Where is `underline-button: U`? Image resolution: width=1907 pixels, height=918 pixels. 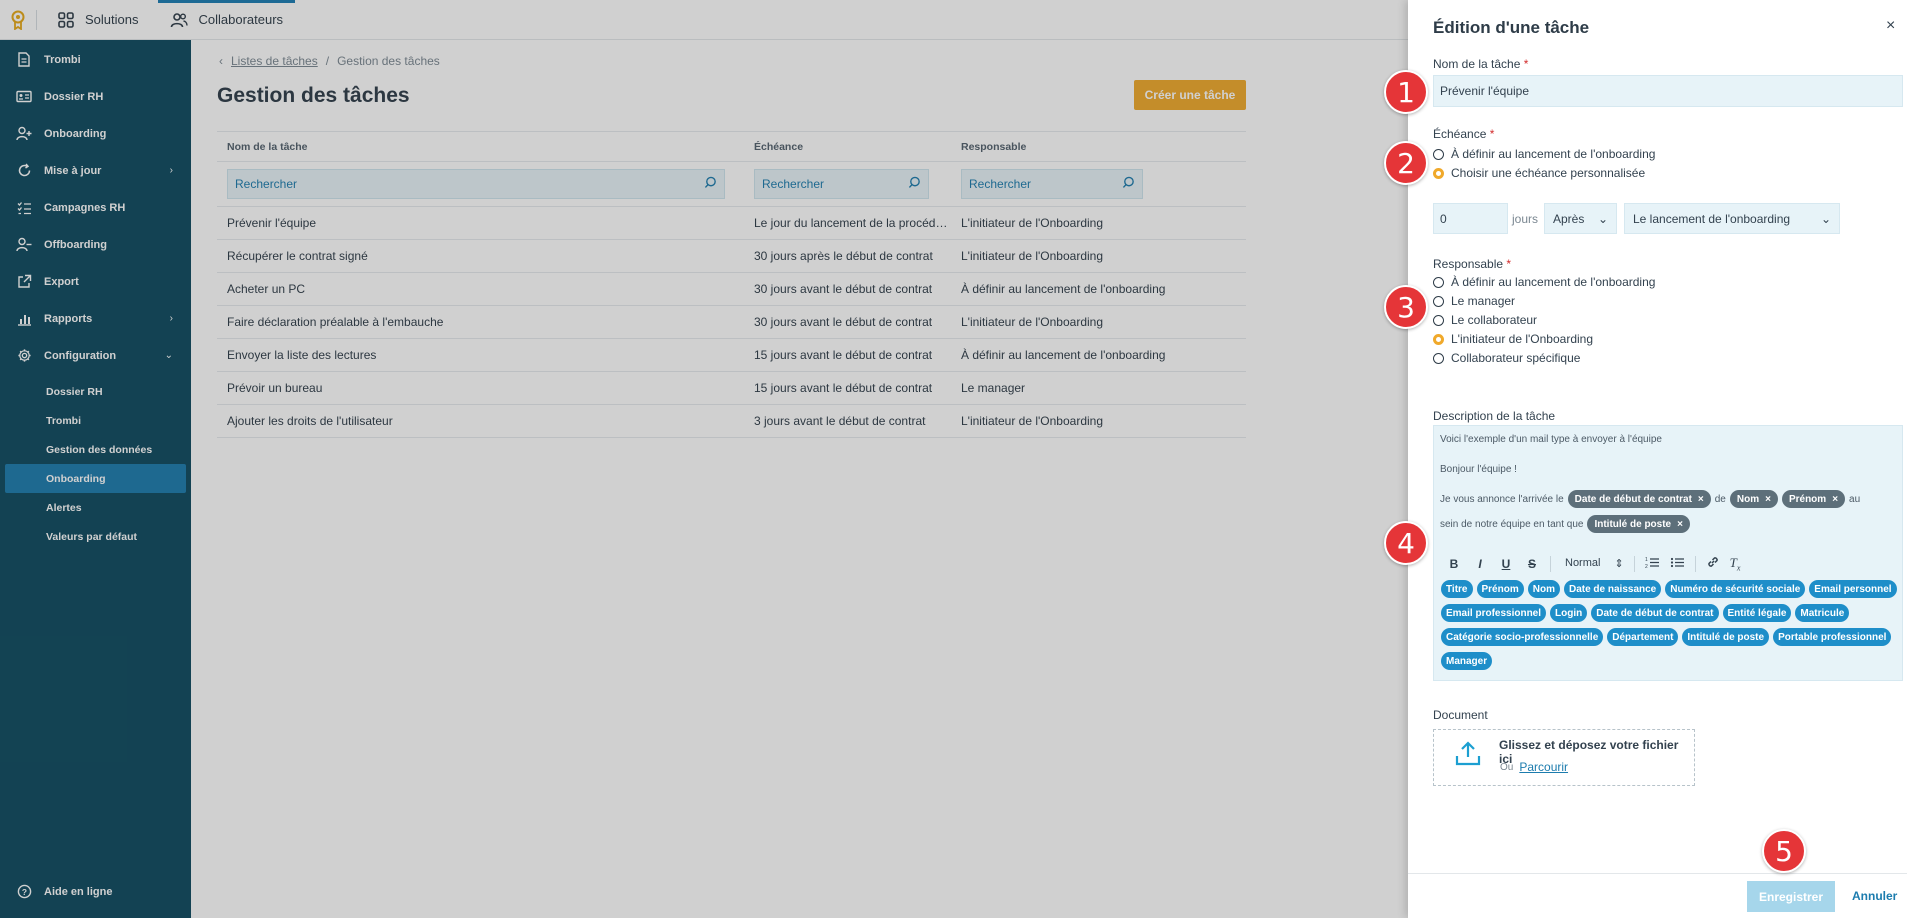 underline-button: U is located at coordinates (1506, 564).